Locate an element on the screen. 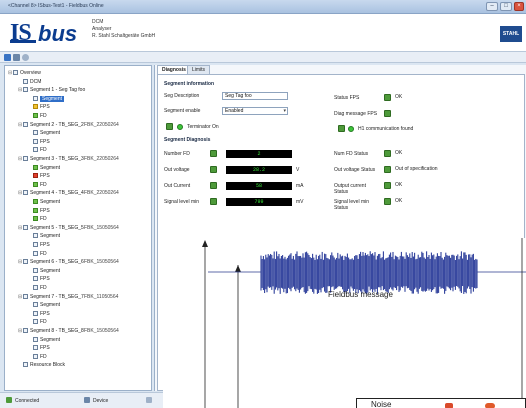 The image size is (526, 408). comm-led-icon is located at coordinates (351, 129).